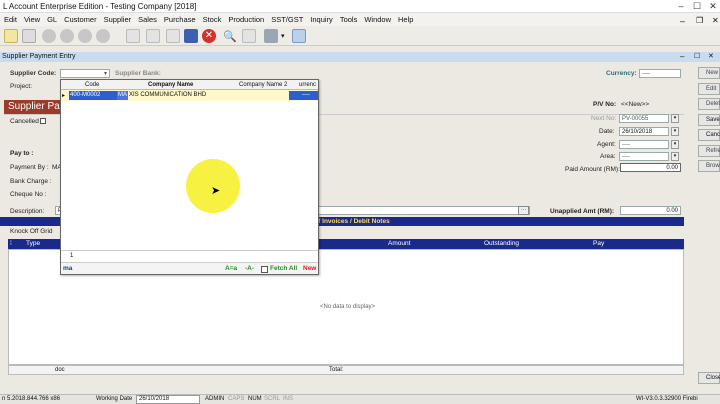  What do you see at coordinates (675, 131) in the screenshot?
I see `date-dropdown-icon: ▾` at bounding box center [675, 131].